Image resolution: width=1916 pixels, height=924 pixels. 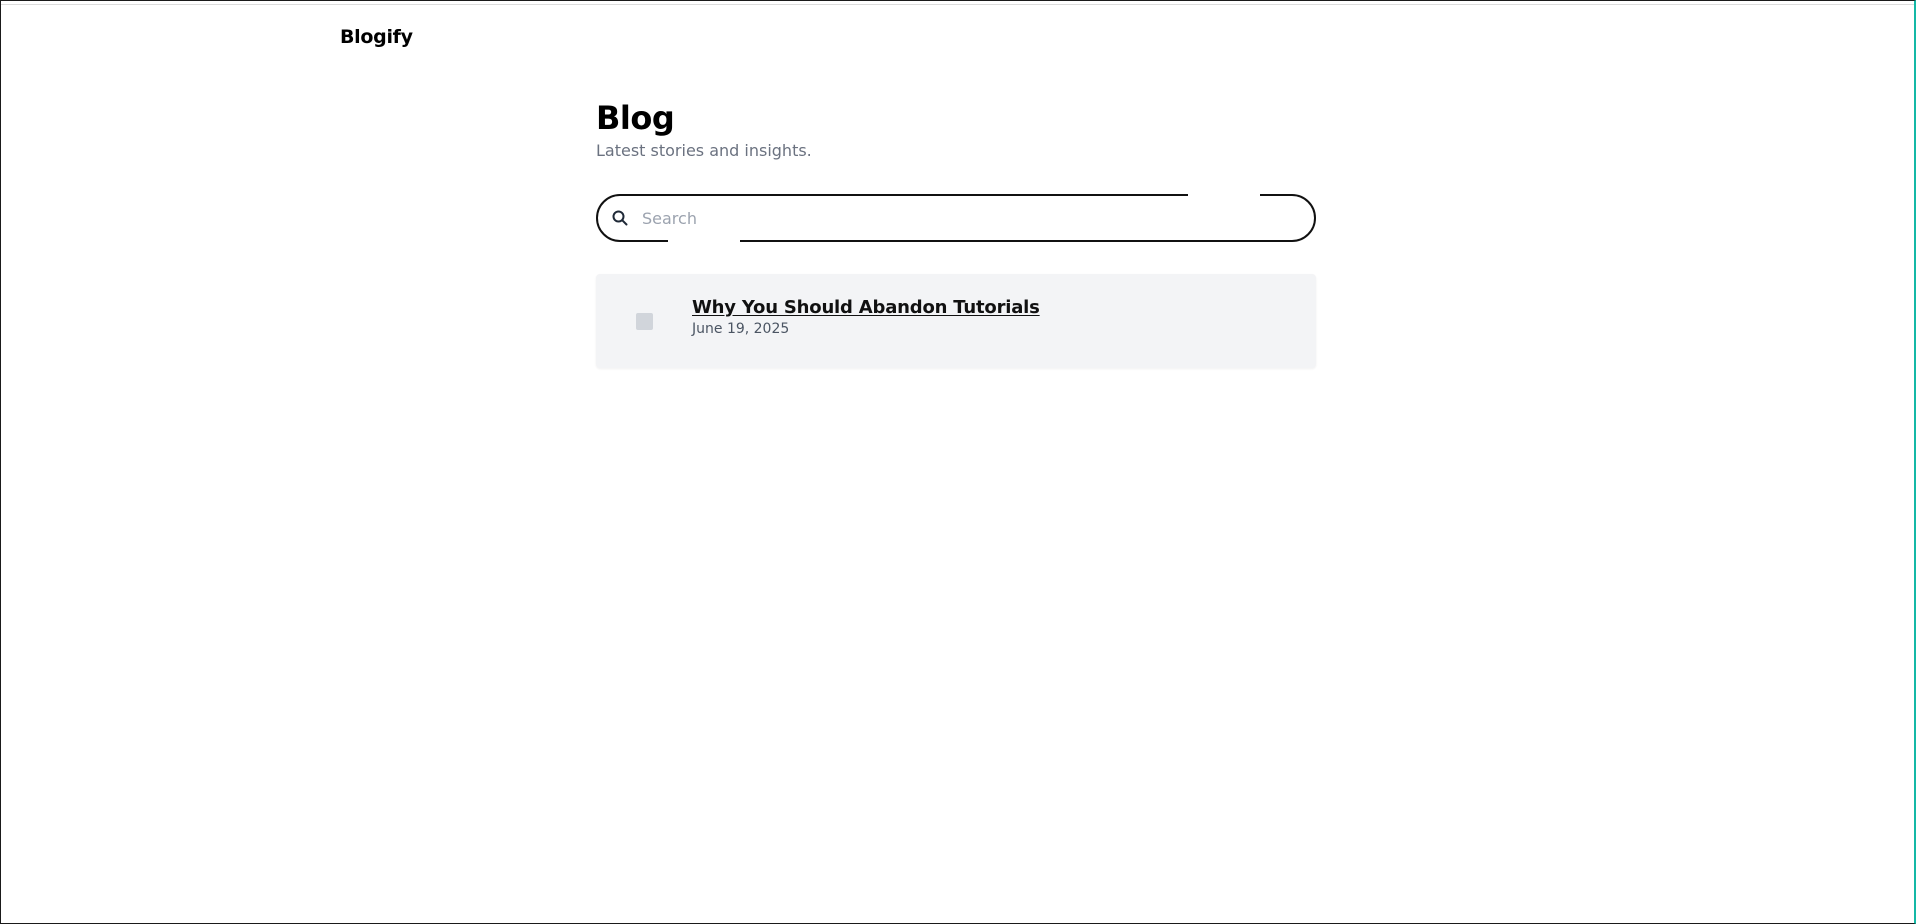 What do you see at coordinates (866, 308) in the screenshot?
I see `post-title-link: Why You Should Abandon Tutorials` at bounding box center [866, 308].